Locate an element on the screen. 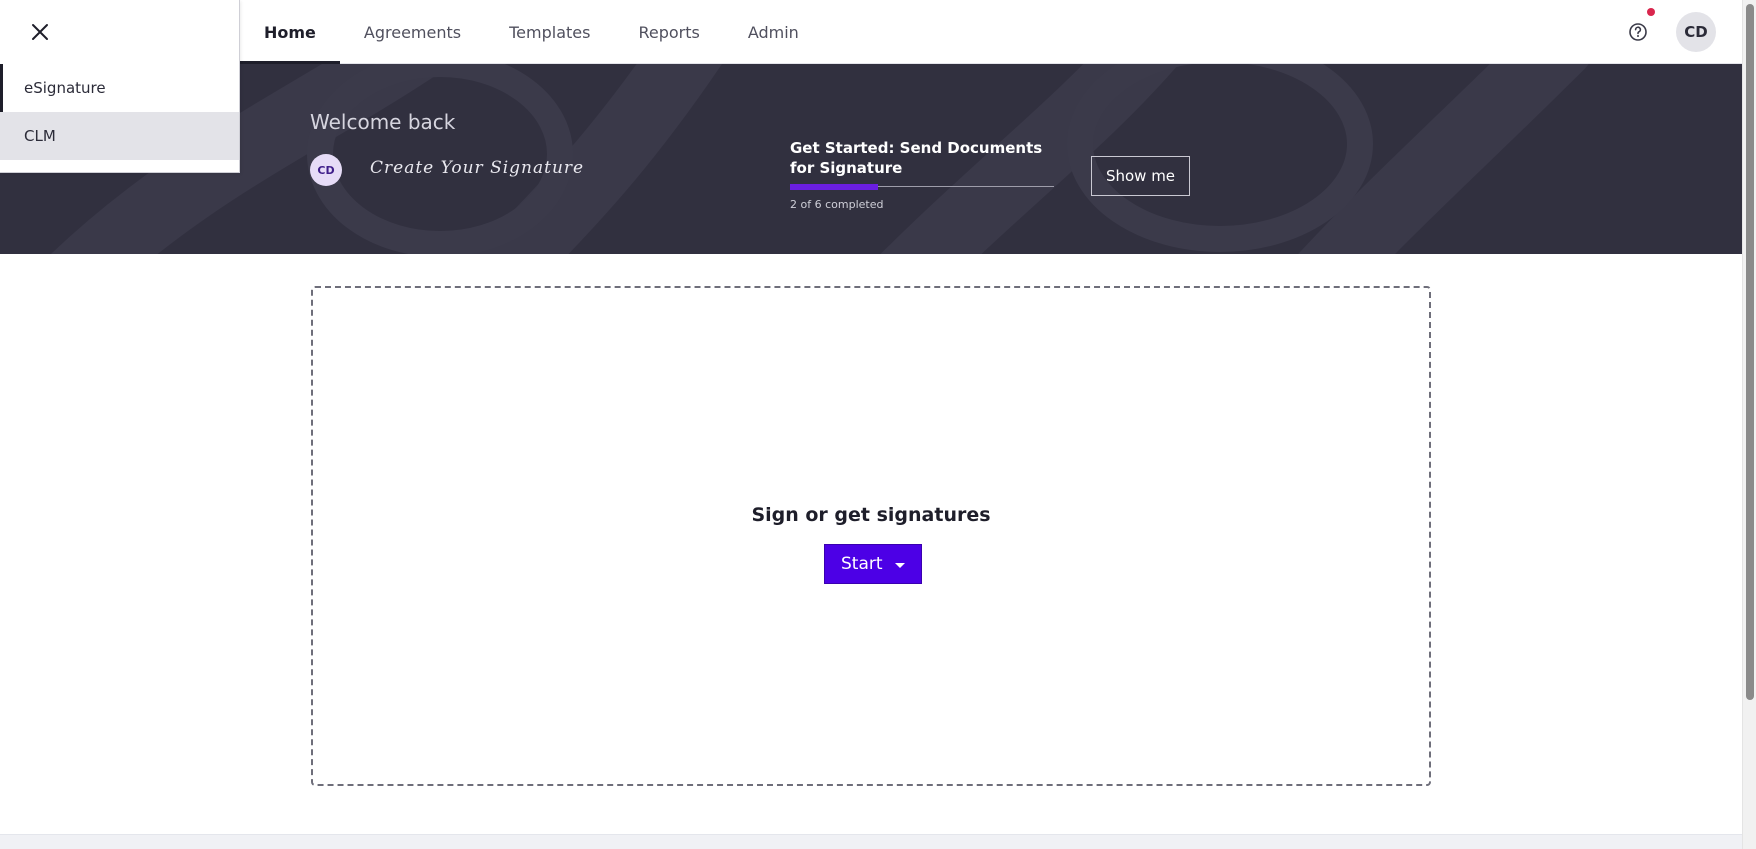 The width and height of the screenshot is (1756, 849). app-item-esignature: eSignature is located at coordinates (119, 88).